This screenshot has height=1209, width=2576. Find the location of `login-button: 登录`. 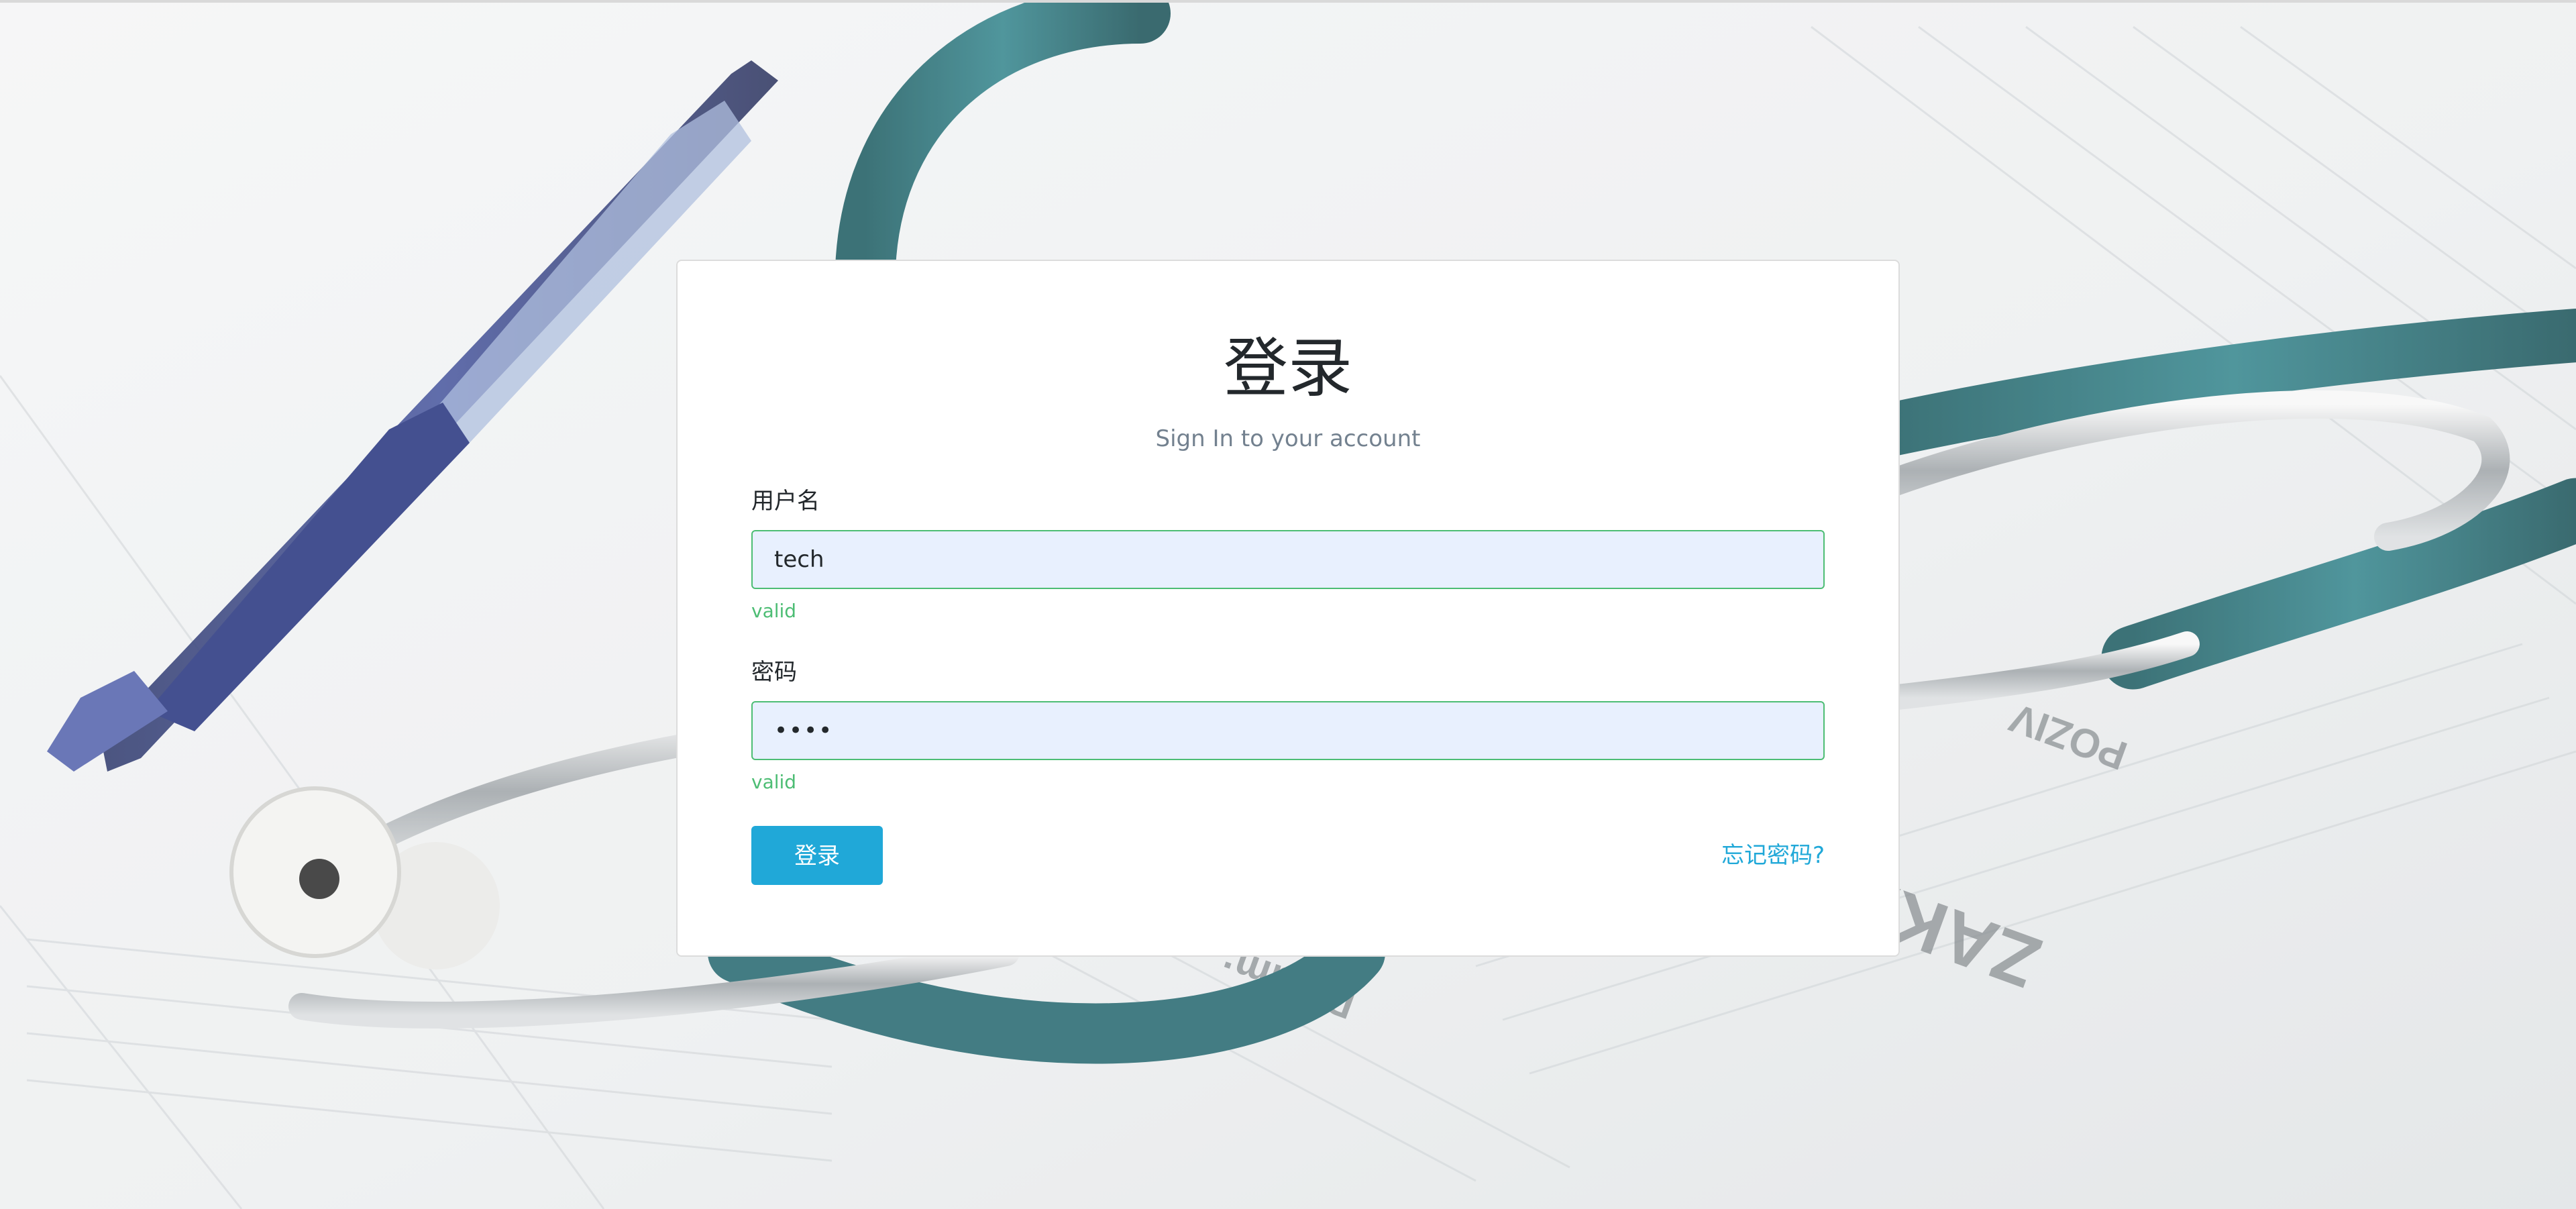

login-button: 登录 is located at coordinates (817, 856).